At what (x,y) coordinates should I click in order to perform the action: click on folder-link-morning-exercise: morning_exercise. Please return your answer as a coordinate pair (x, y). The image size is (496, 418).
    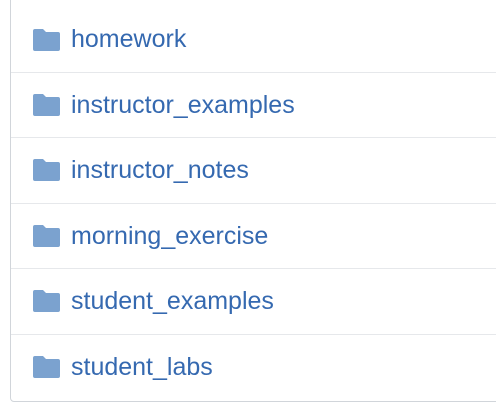
    Looking at the image, I should click on (169, 236).